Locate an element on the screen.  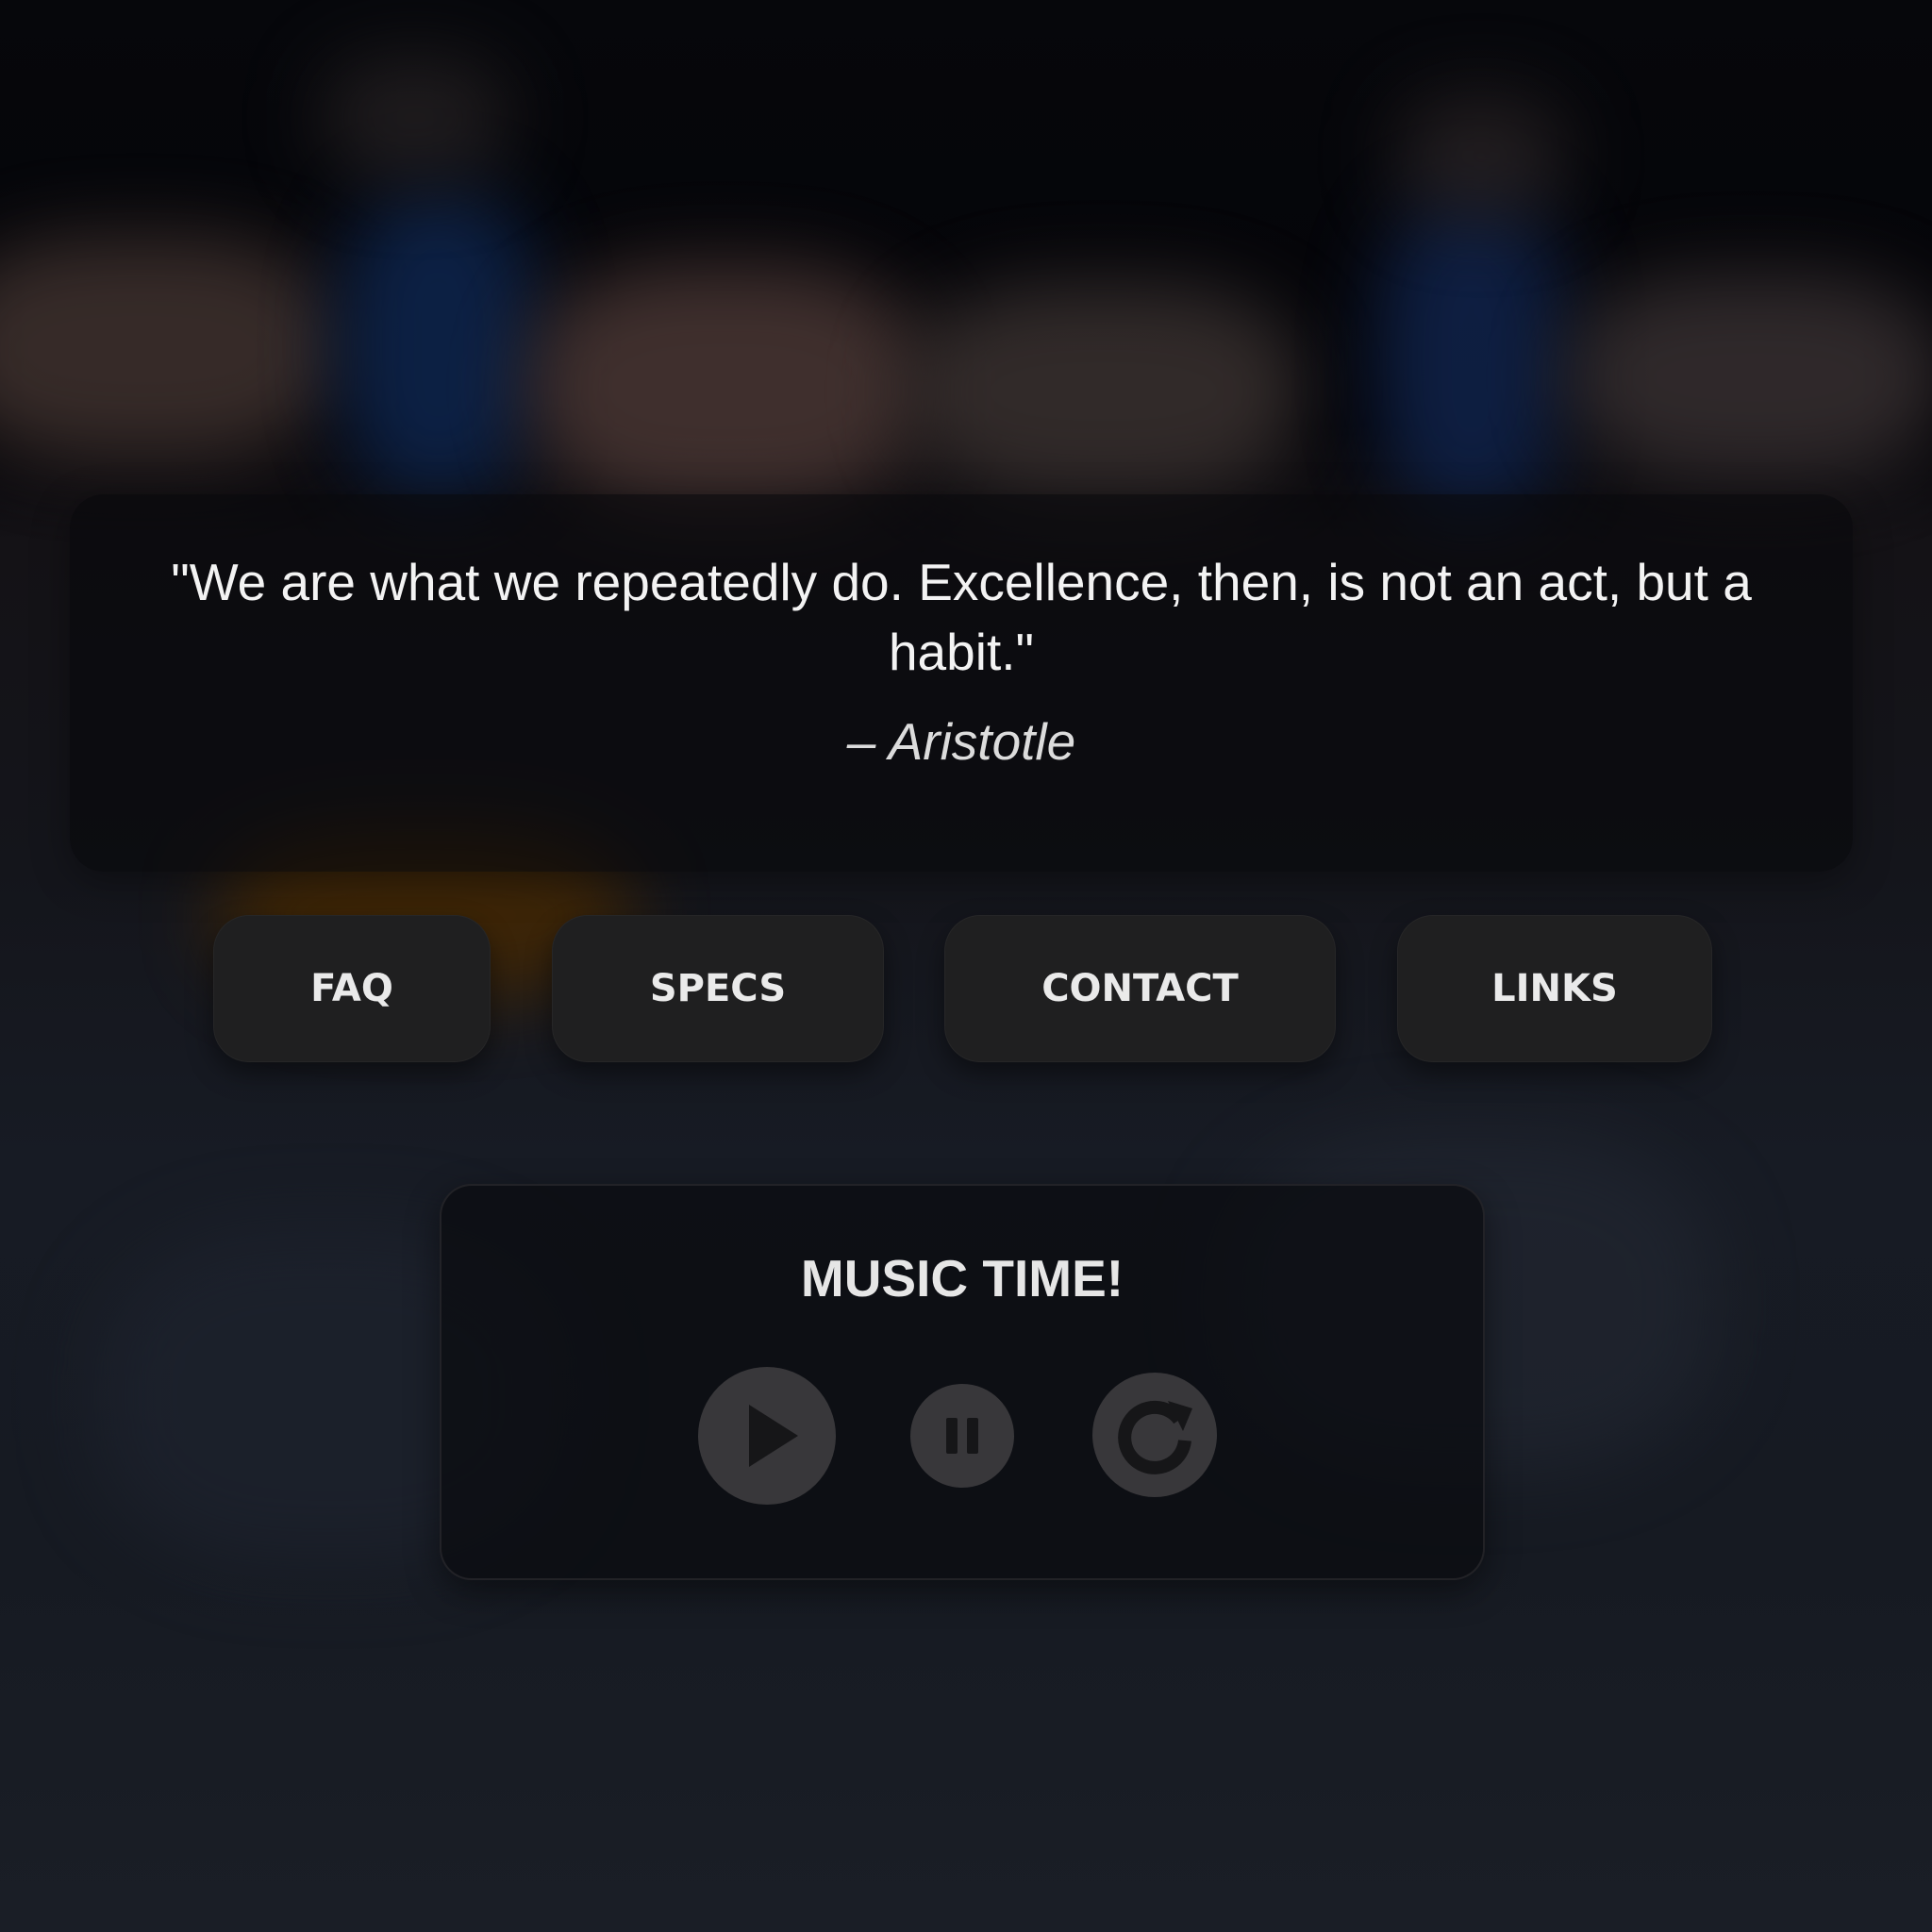
pause-icon is located at coordinates (962, 1436).